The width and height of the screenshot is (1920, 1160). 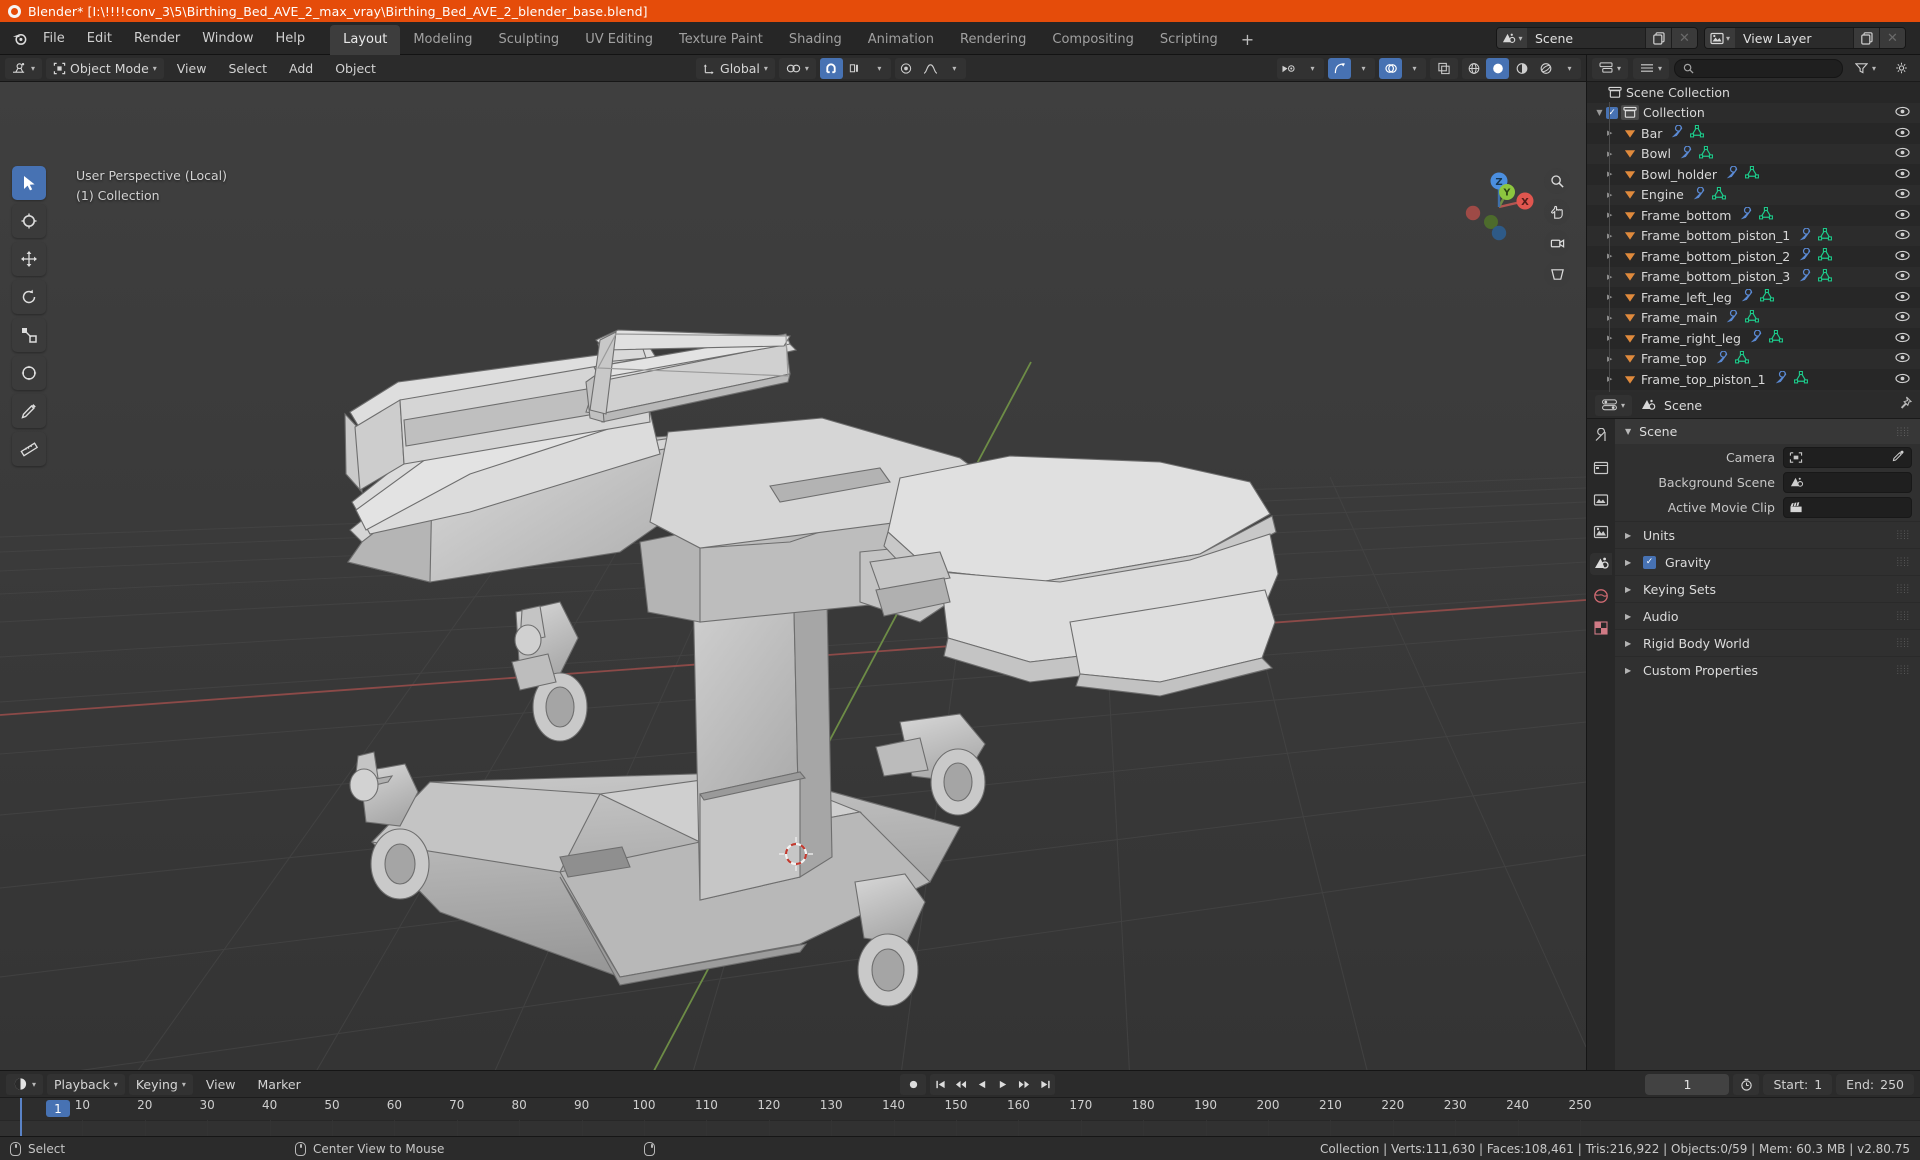 I want to click on menu-help: Help, so click(x=291, y=38).